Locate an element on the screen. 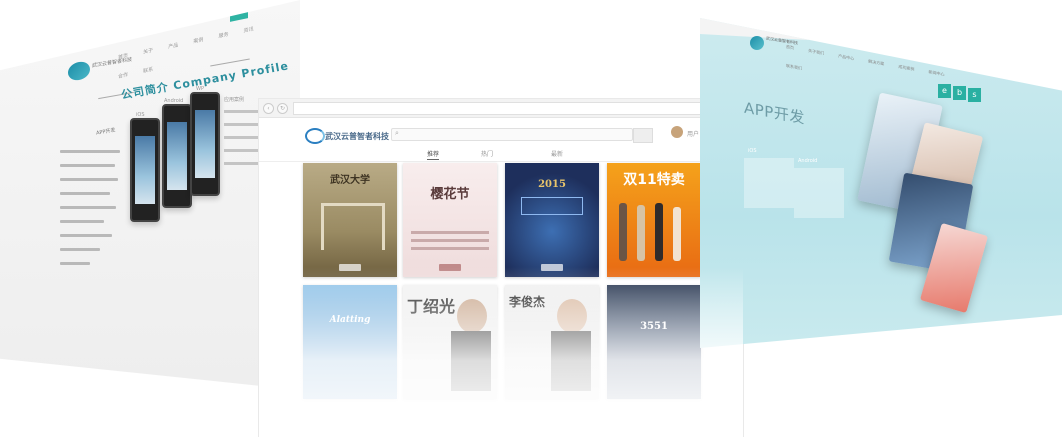 The image size is (1062, 437). card-caption: 武汉大学 is located at coordinates (350, 180).